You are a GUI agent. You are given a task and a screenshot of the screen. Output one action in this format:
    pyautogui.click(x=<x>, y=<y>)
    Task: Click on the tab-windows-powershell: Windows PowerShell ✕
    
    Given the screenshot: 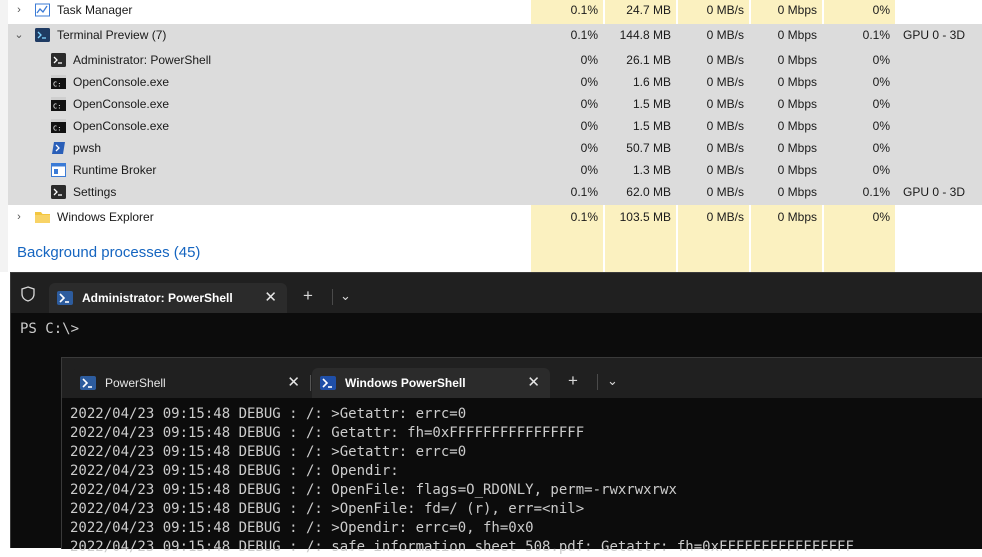 What is the action you would take?
    pyautogui.click(x=431, y=383)
    